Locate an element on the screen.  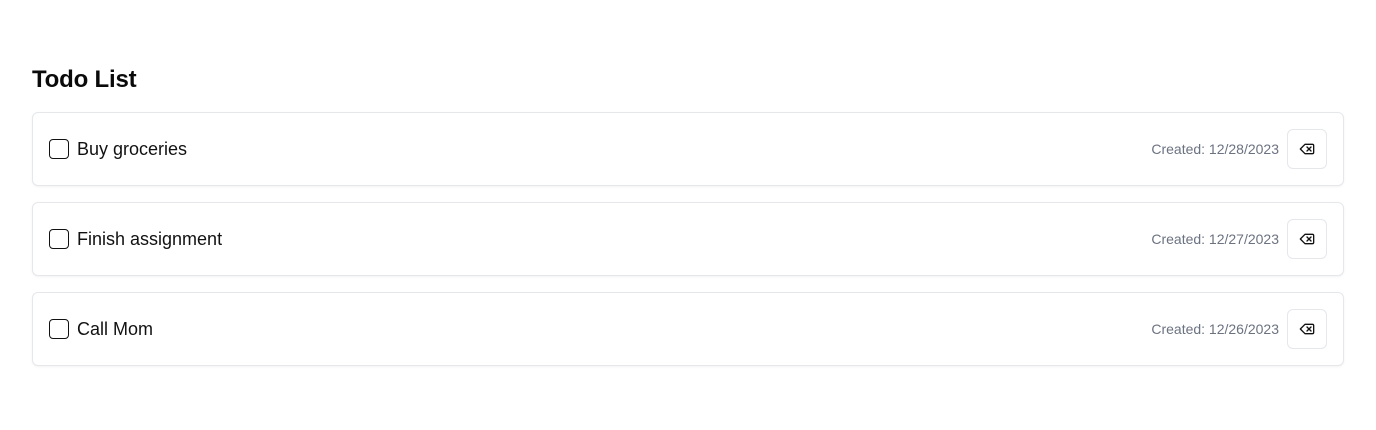
todo-item-meta: Created: 12/26/2023 is located at coordinates (1239, 329).